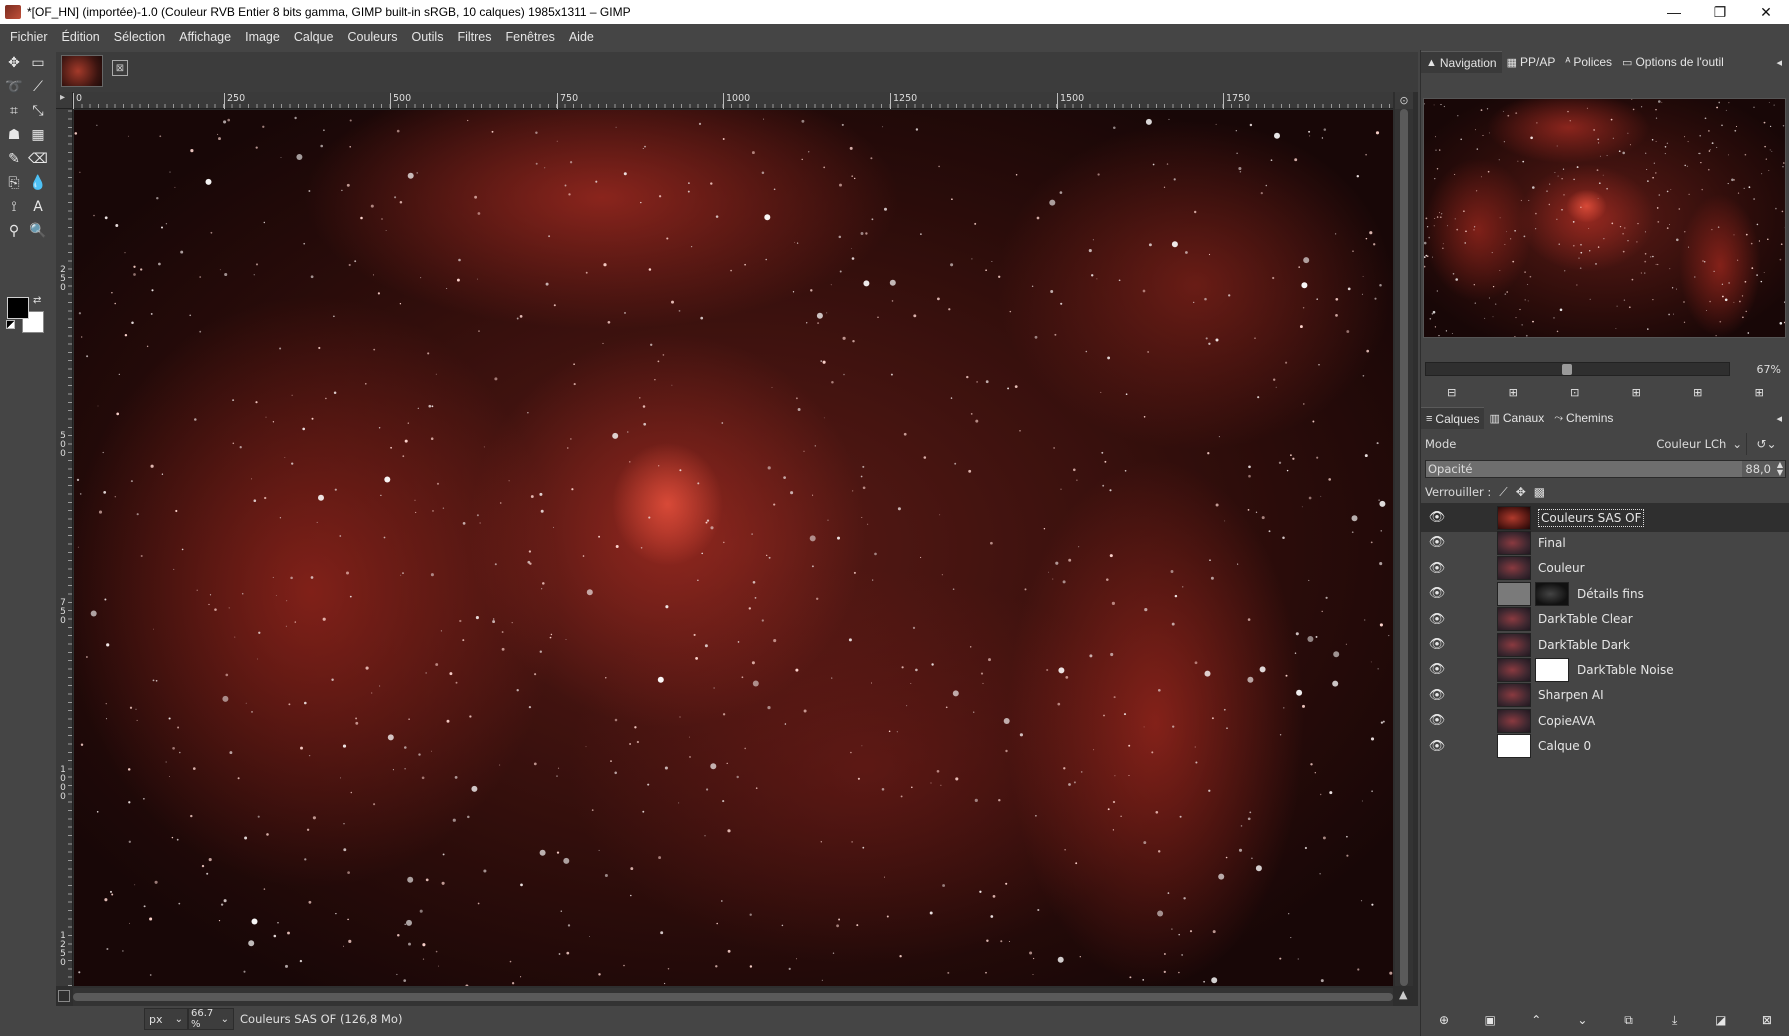 Image resolution: width=1789 pixels, height=1036 pixels. I want to click on smudge-tool-icon: 💧, so click(38, 183).